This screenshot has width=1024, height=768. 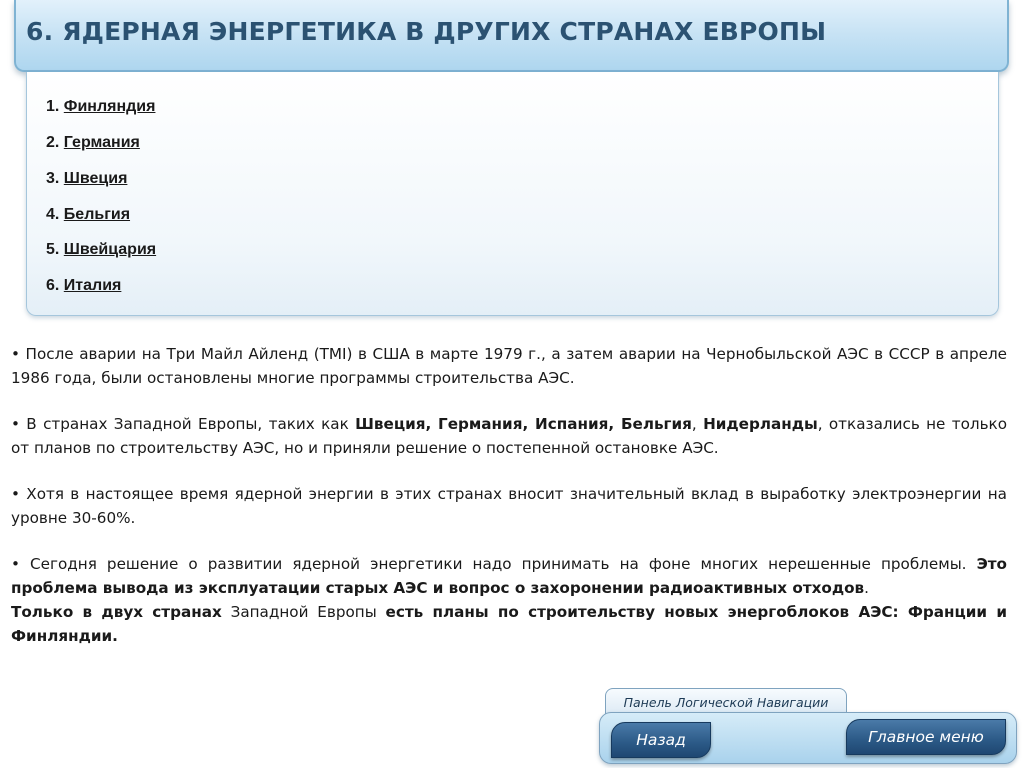 I want to click on main-menu-button: Главное меню, so click(x=926, y=737).